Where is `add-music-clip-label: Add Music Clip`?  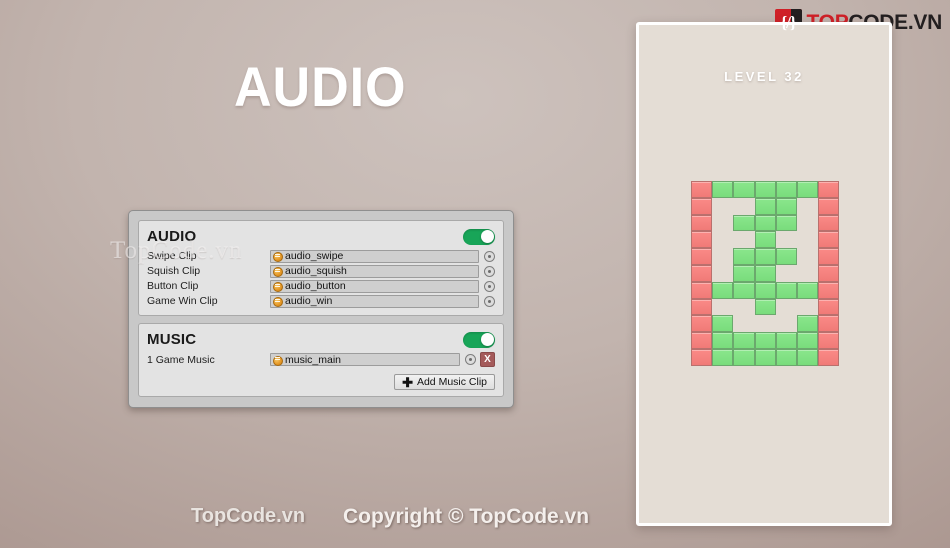
add-music-clip-label: Add Music Clip is located at coordinates (451, 382).